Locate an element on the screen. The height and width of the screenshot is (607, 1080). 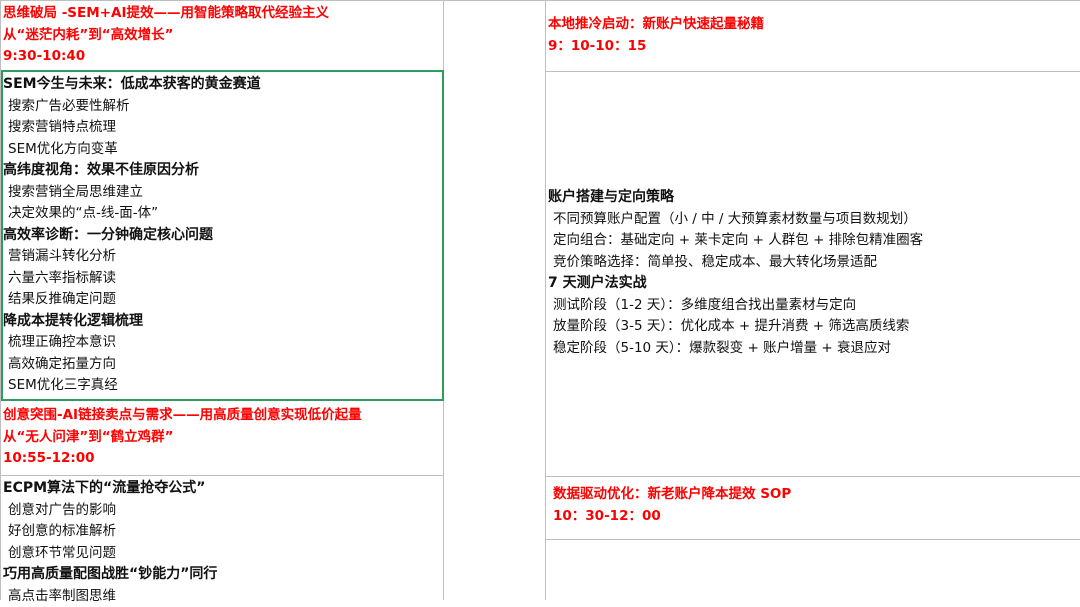
list-item: SEM优化方向变革 is located at coordinates (223, 150).